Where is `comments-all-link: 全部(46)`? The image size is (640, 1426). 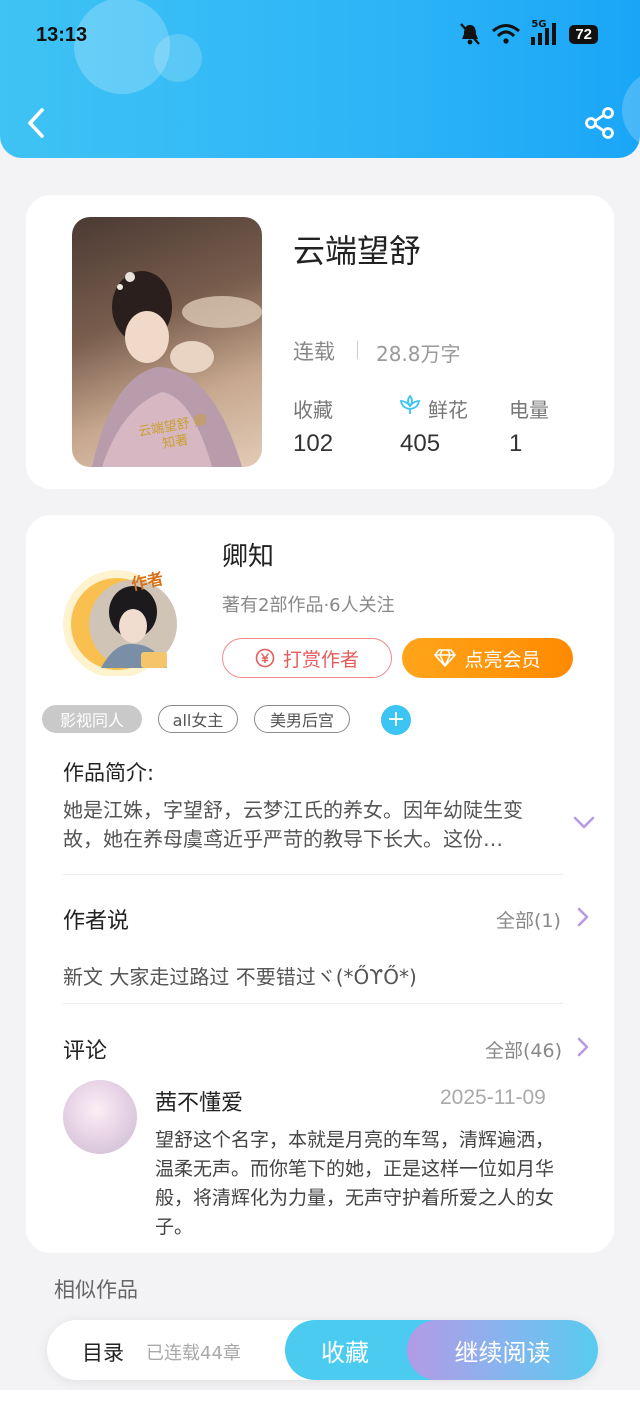
comments-all-link: 全部(46) is located at coordinates (523, 1049).